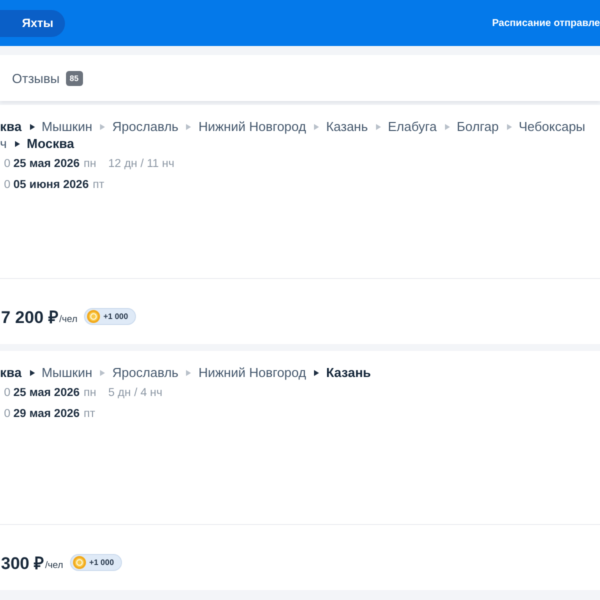 The width and height of the screenshot is (600, 600). What do you see at coordinates (22, 563) in the screenshot?
I see `price-text: 300 ₽` at bounding box center [22, 563].